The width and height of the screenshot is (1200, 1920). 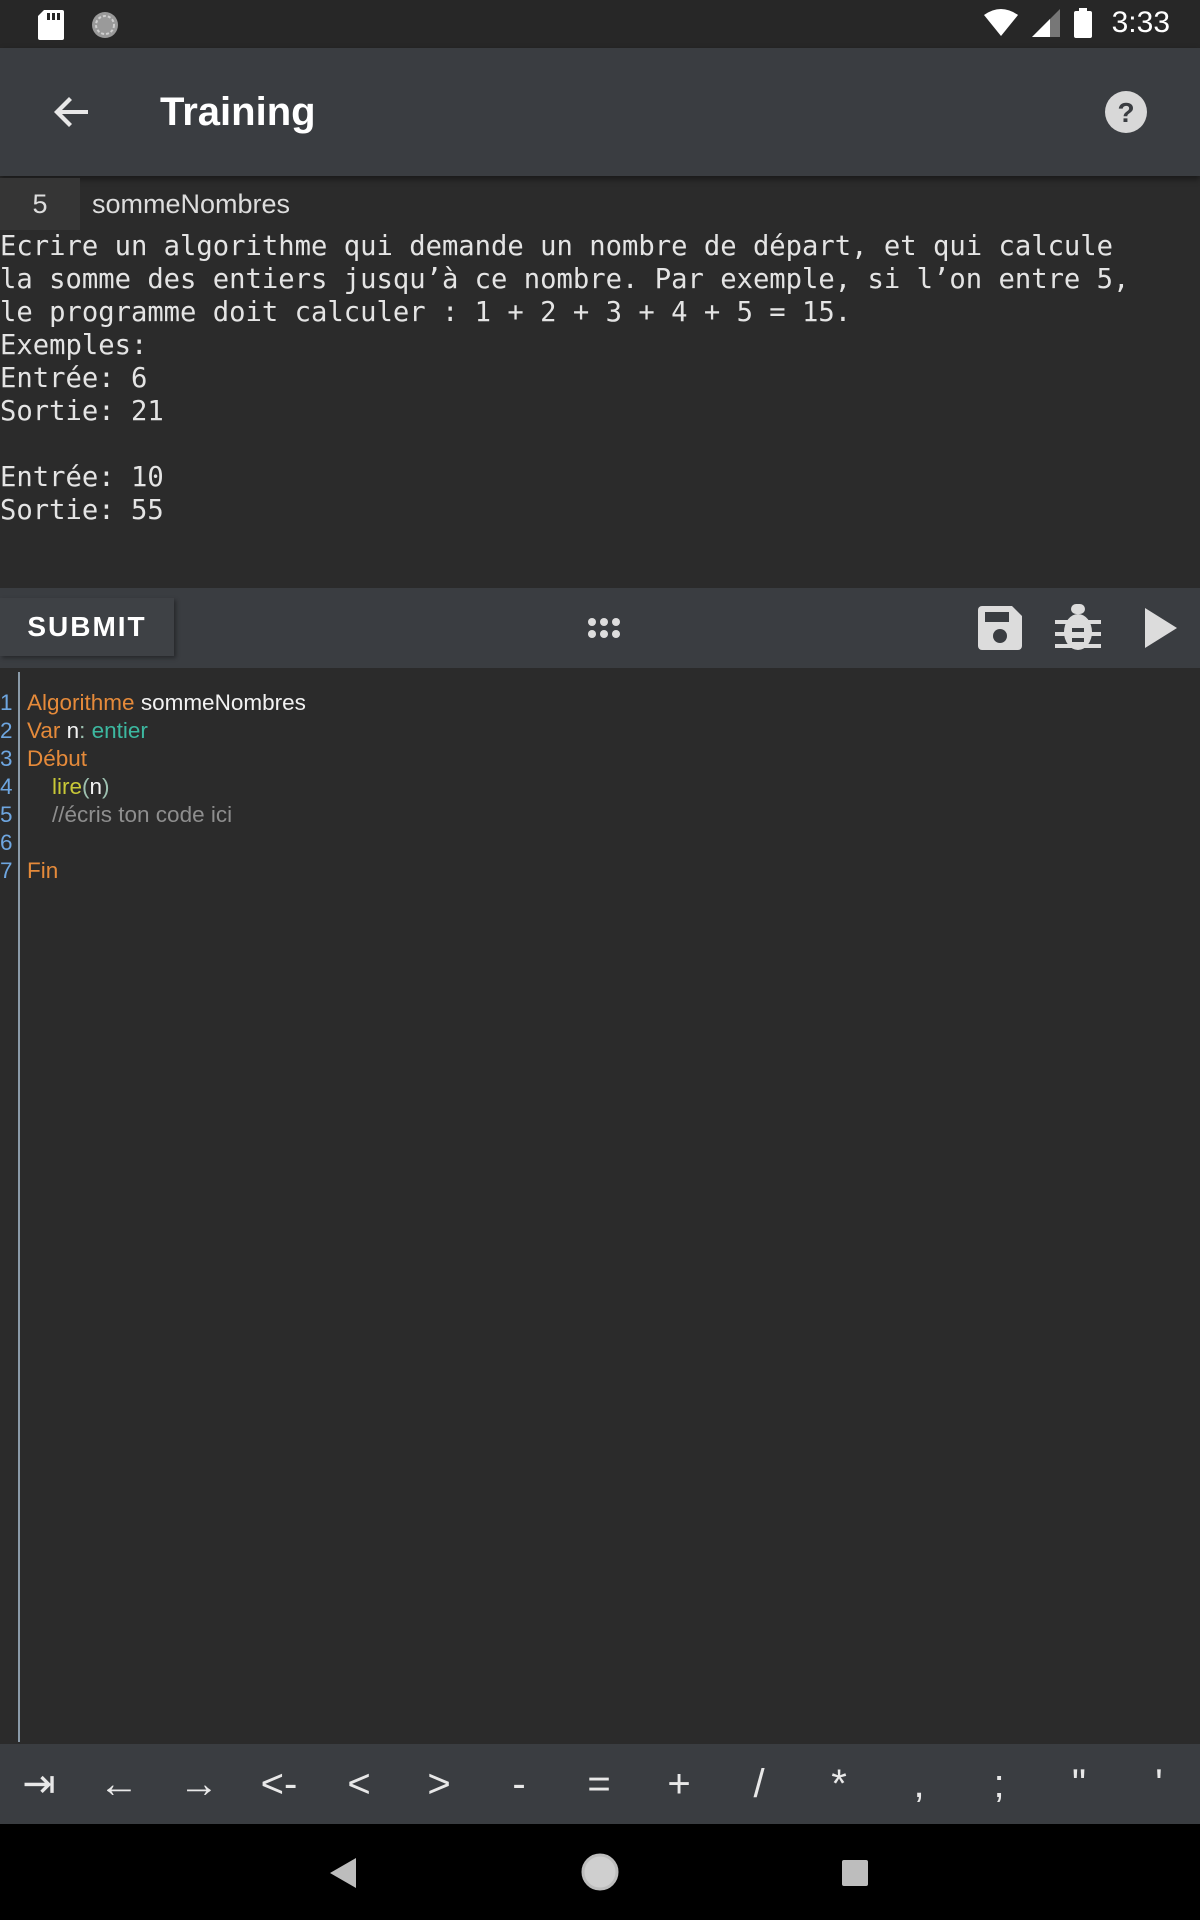 What do you see at coordinates (86, 786) in the screenshot?
I see `code-token: (` at bounding box center [86, 786].